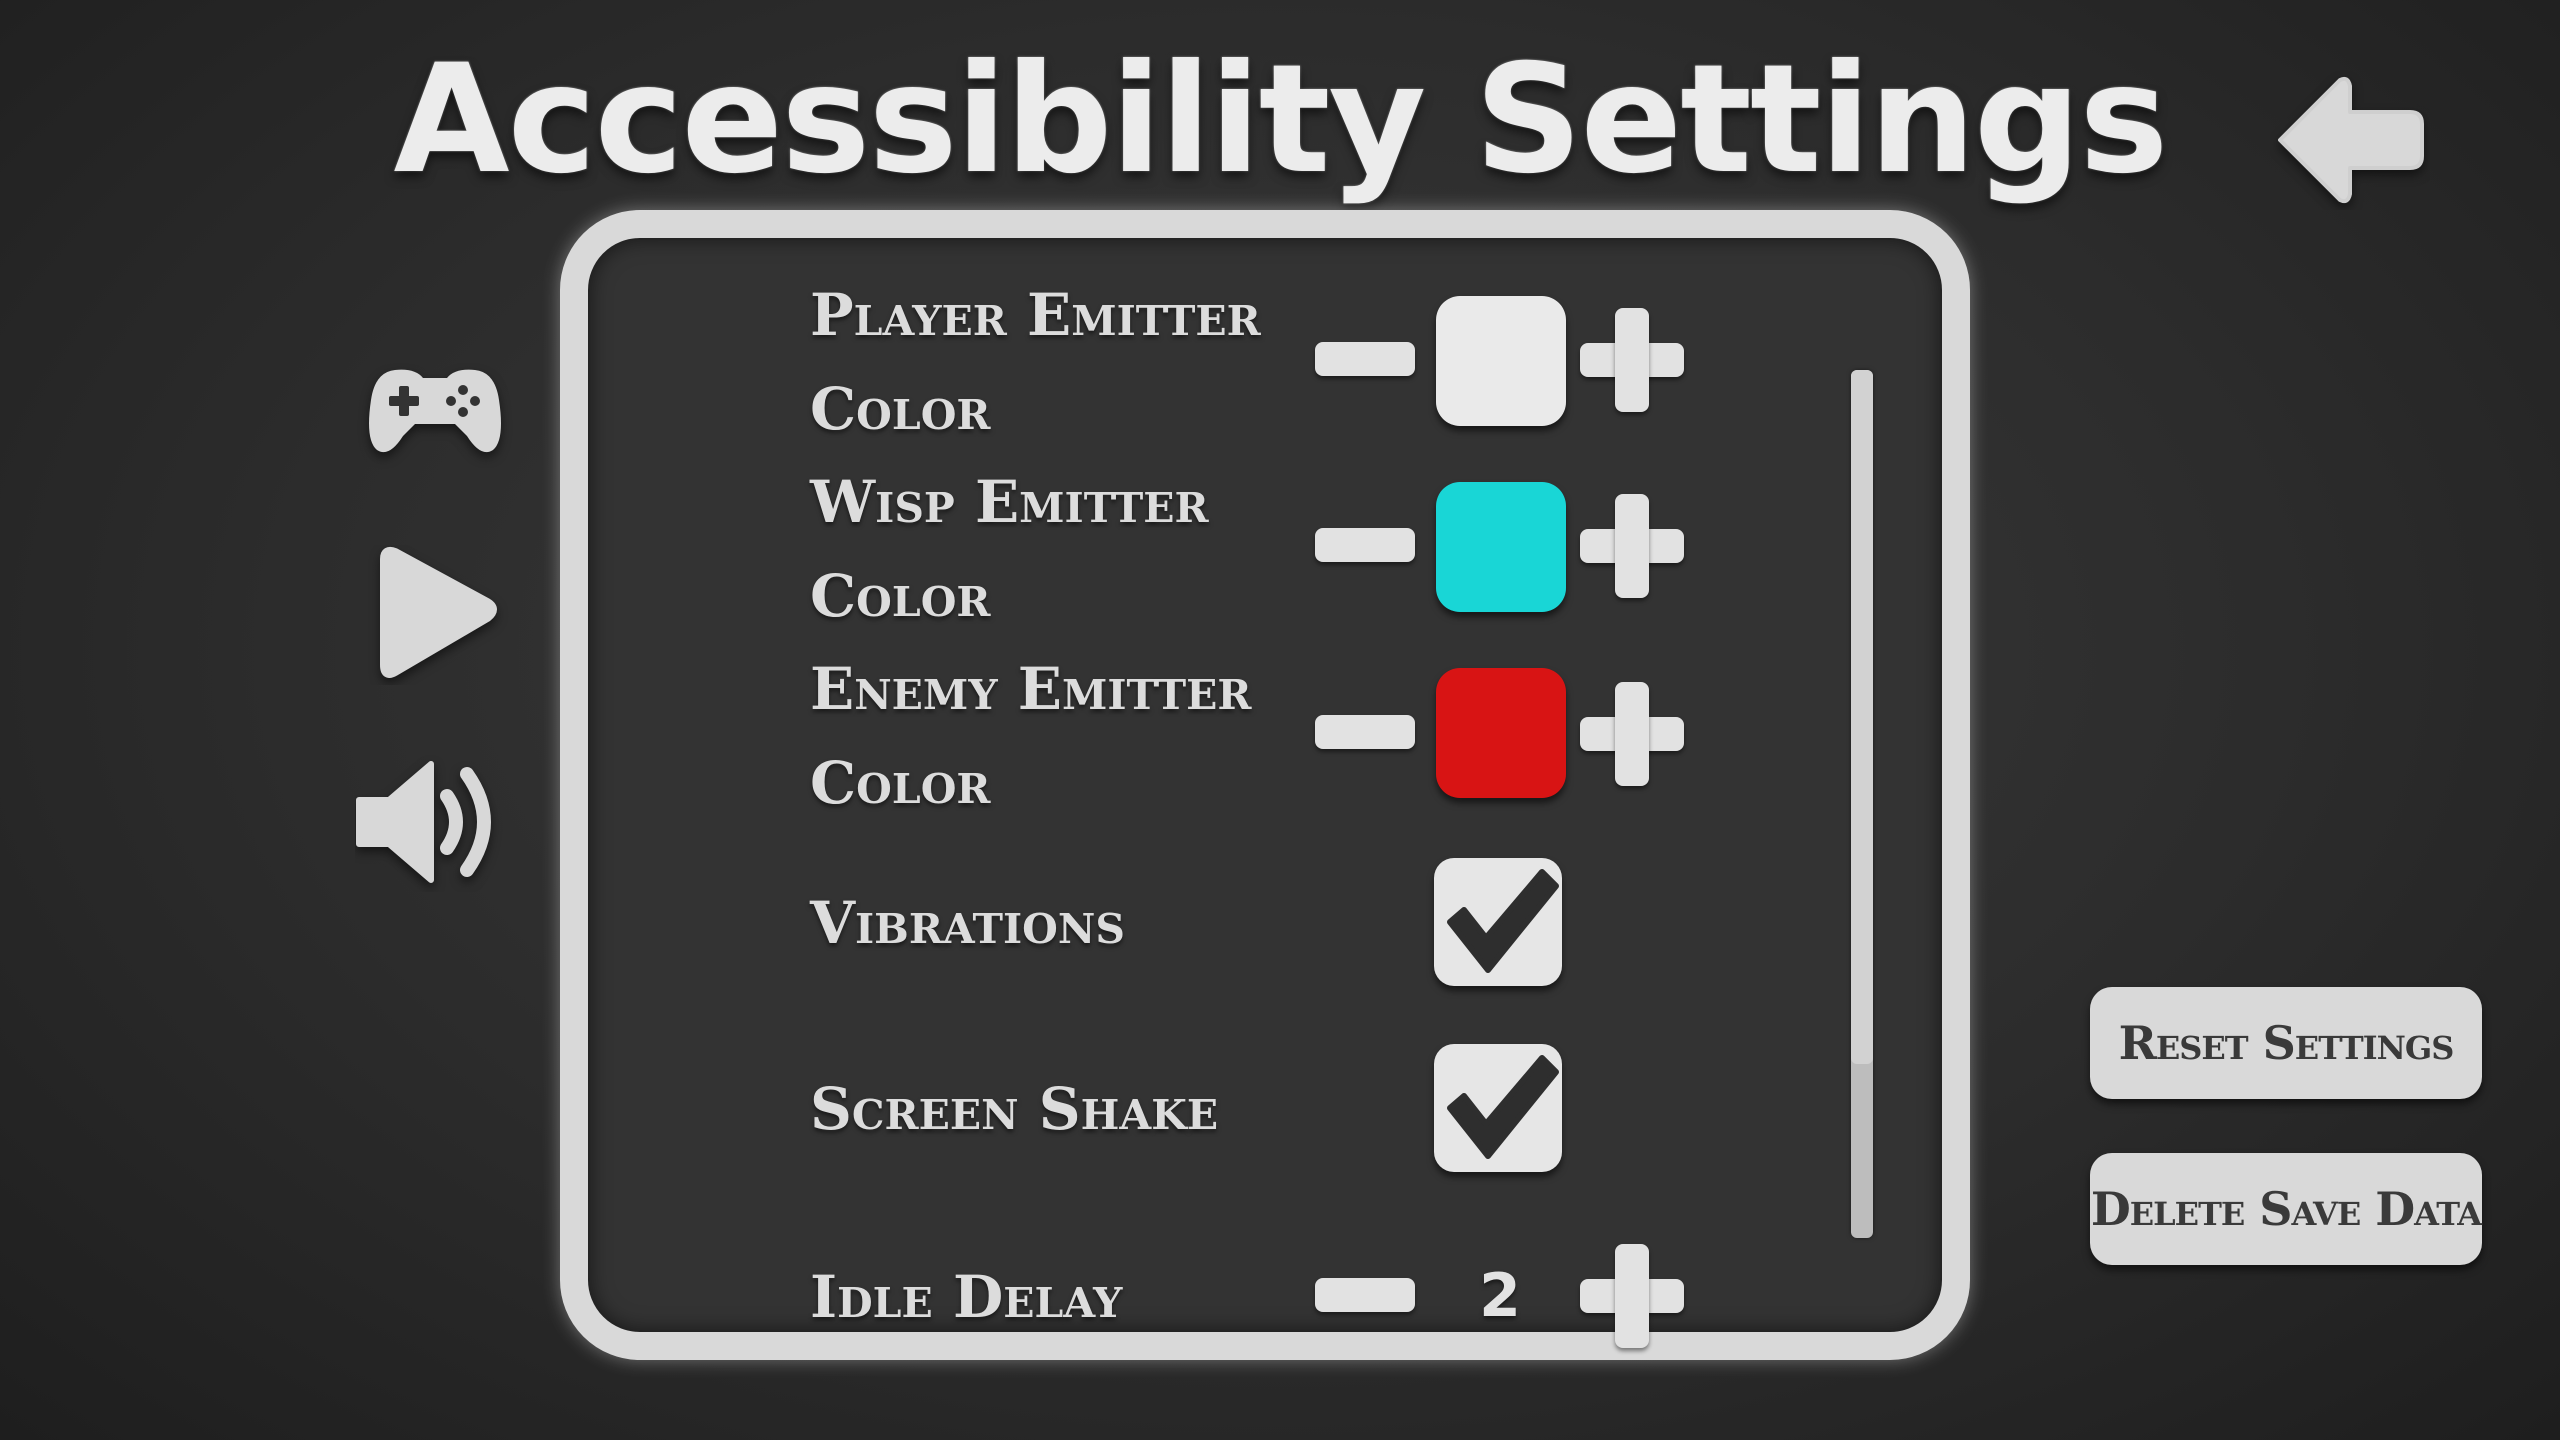 The image size is (2560, 1440). I want to click on audio-tab, so click(435, 822).